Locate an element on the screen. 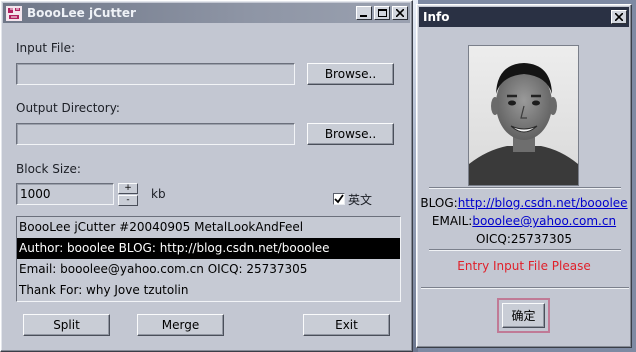 The width and height of the screenshot is (636, 352). close-icon is located at coordinates (400, 13).